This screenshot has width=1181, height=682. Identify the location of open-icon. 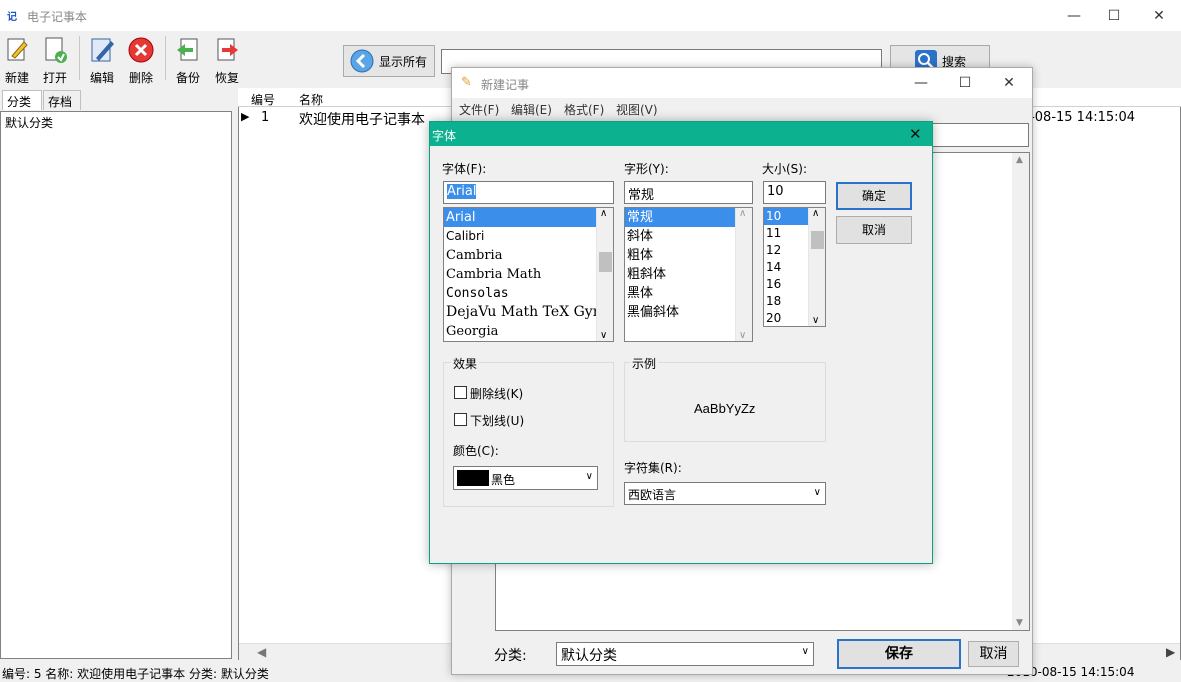
(56, 50).